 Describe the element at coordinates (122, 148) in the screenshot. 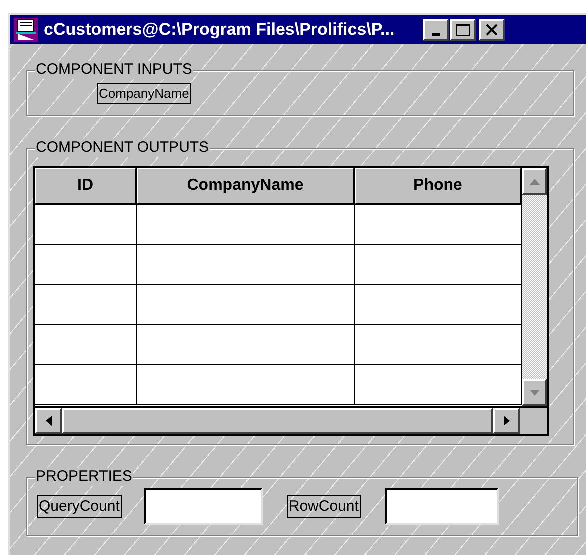

I see `group-title: COMPONENT OUTPUTS` at that location.